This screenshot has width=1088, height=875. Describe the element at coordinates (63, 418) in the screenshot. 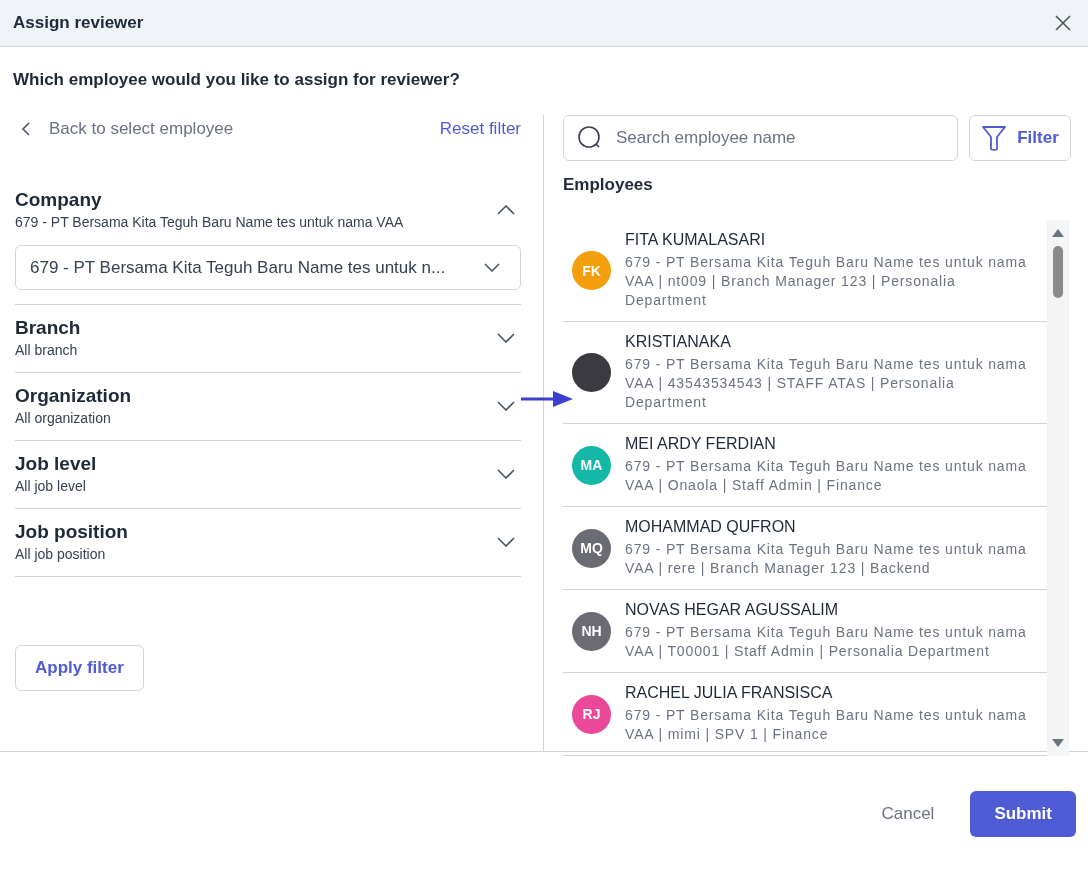

I see `section-value: All organization` at that location.